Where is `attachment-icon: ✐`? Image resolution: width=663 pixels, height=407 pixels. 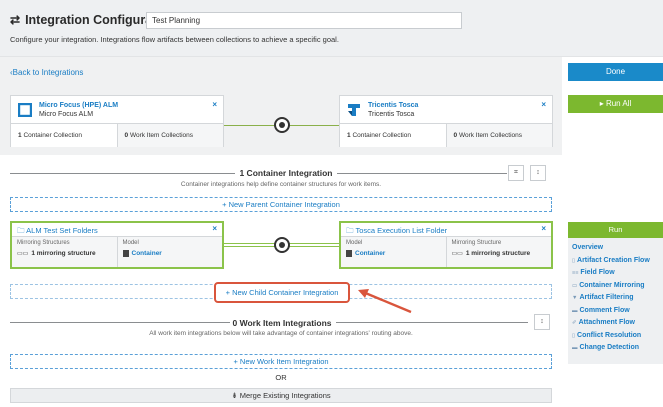 attachment-icon: ✐ is located at coordinates (574, 323).